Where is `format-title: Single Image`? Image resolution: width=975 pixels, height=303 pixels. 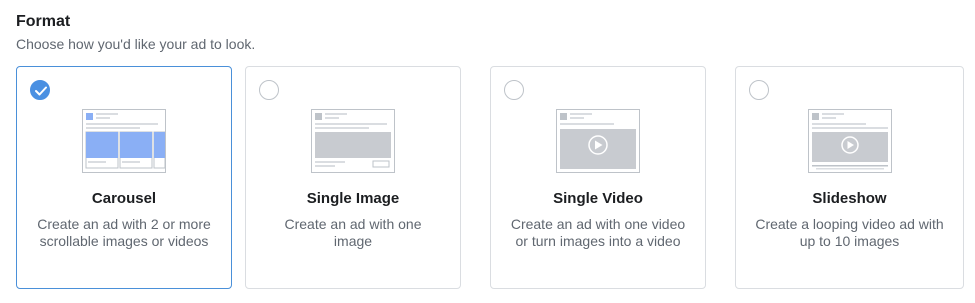 format-title: Single Image is located at coordinates (353, 198).